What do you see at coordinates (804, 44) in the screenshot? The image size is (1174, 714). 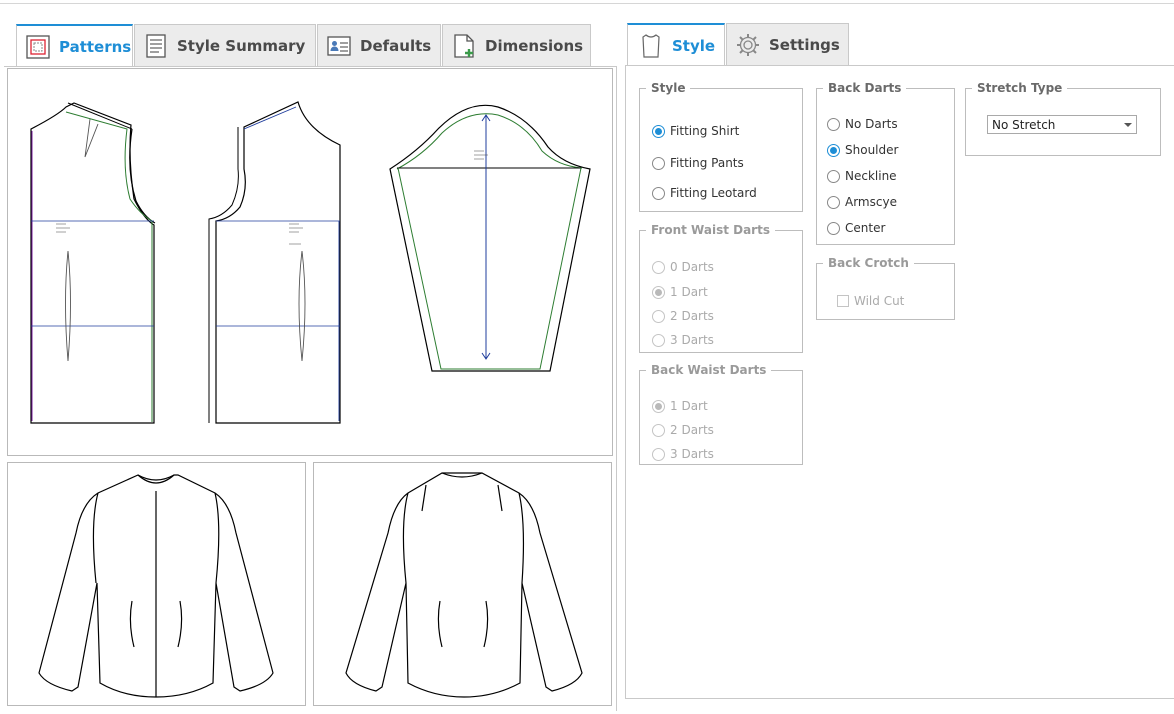 I see `tab-settings-label: Settings` at bounding box center [804, 44].